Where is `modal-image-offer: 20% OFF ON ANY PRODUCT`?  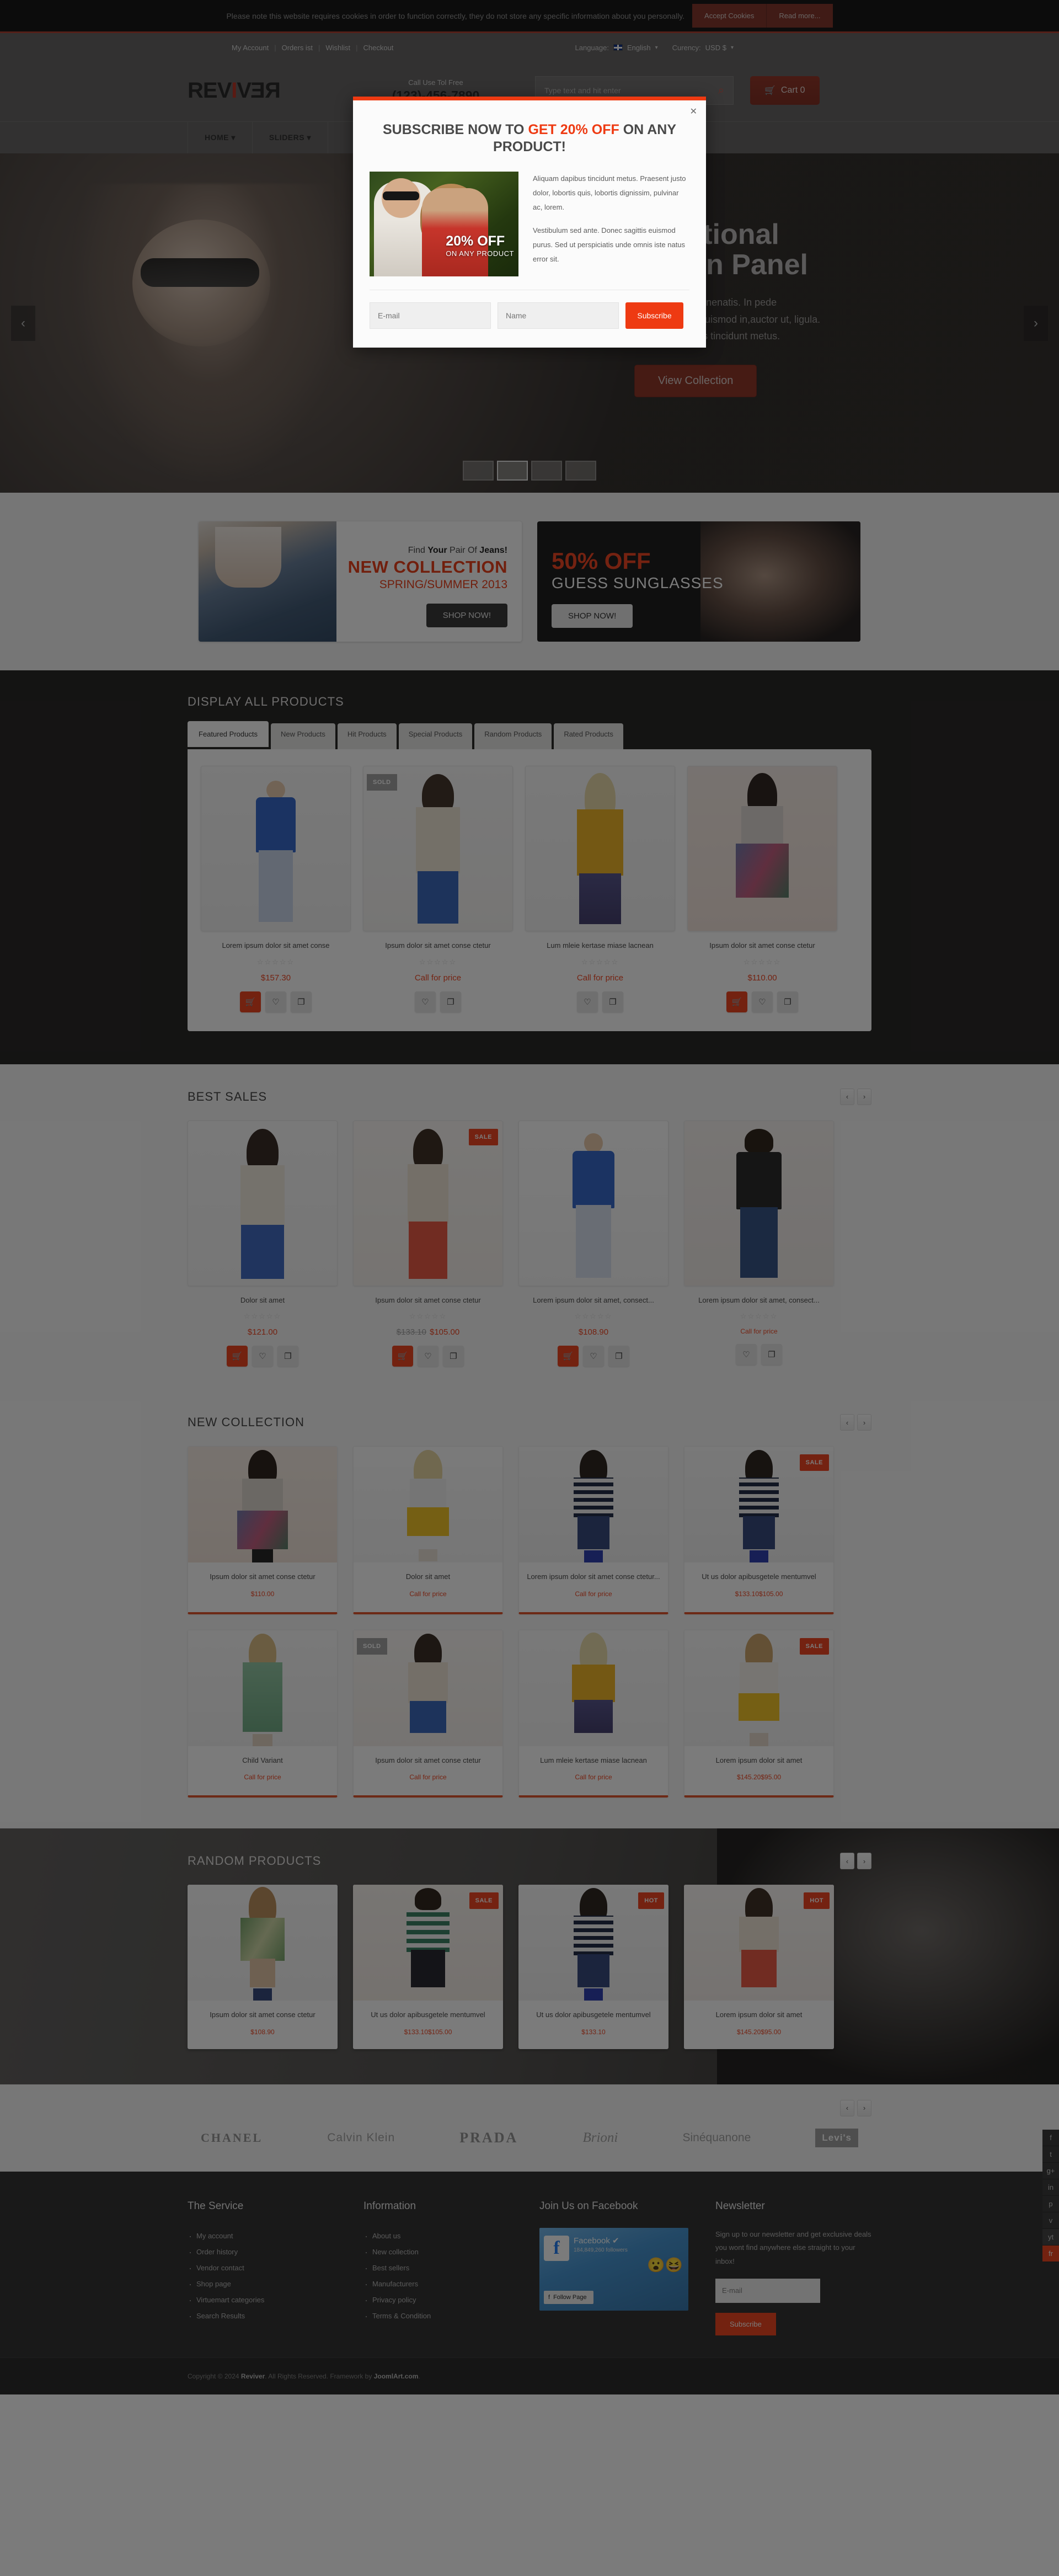
modal-image-offer: 20% OFF ON ANY PRODUCT is located at coordinates (480, 245).